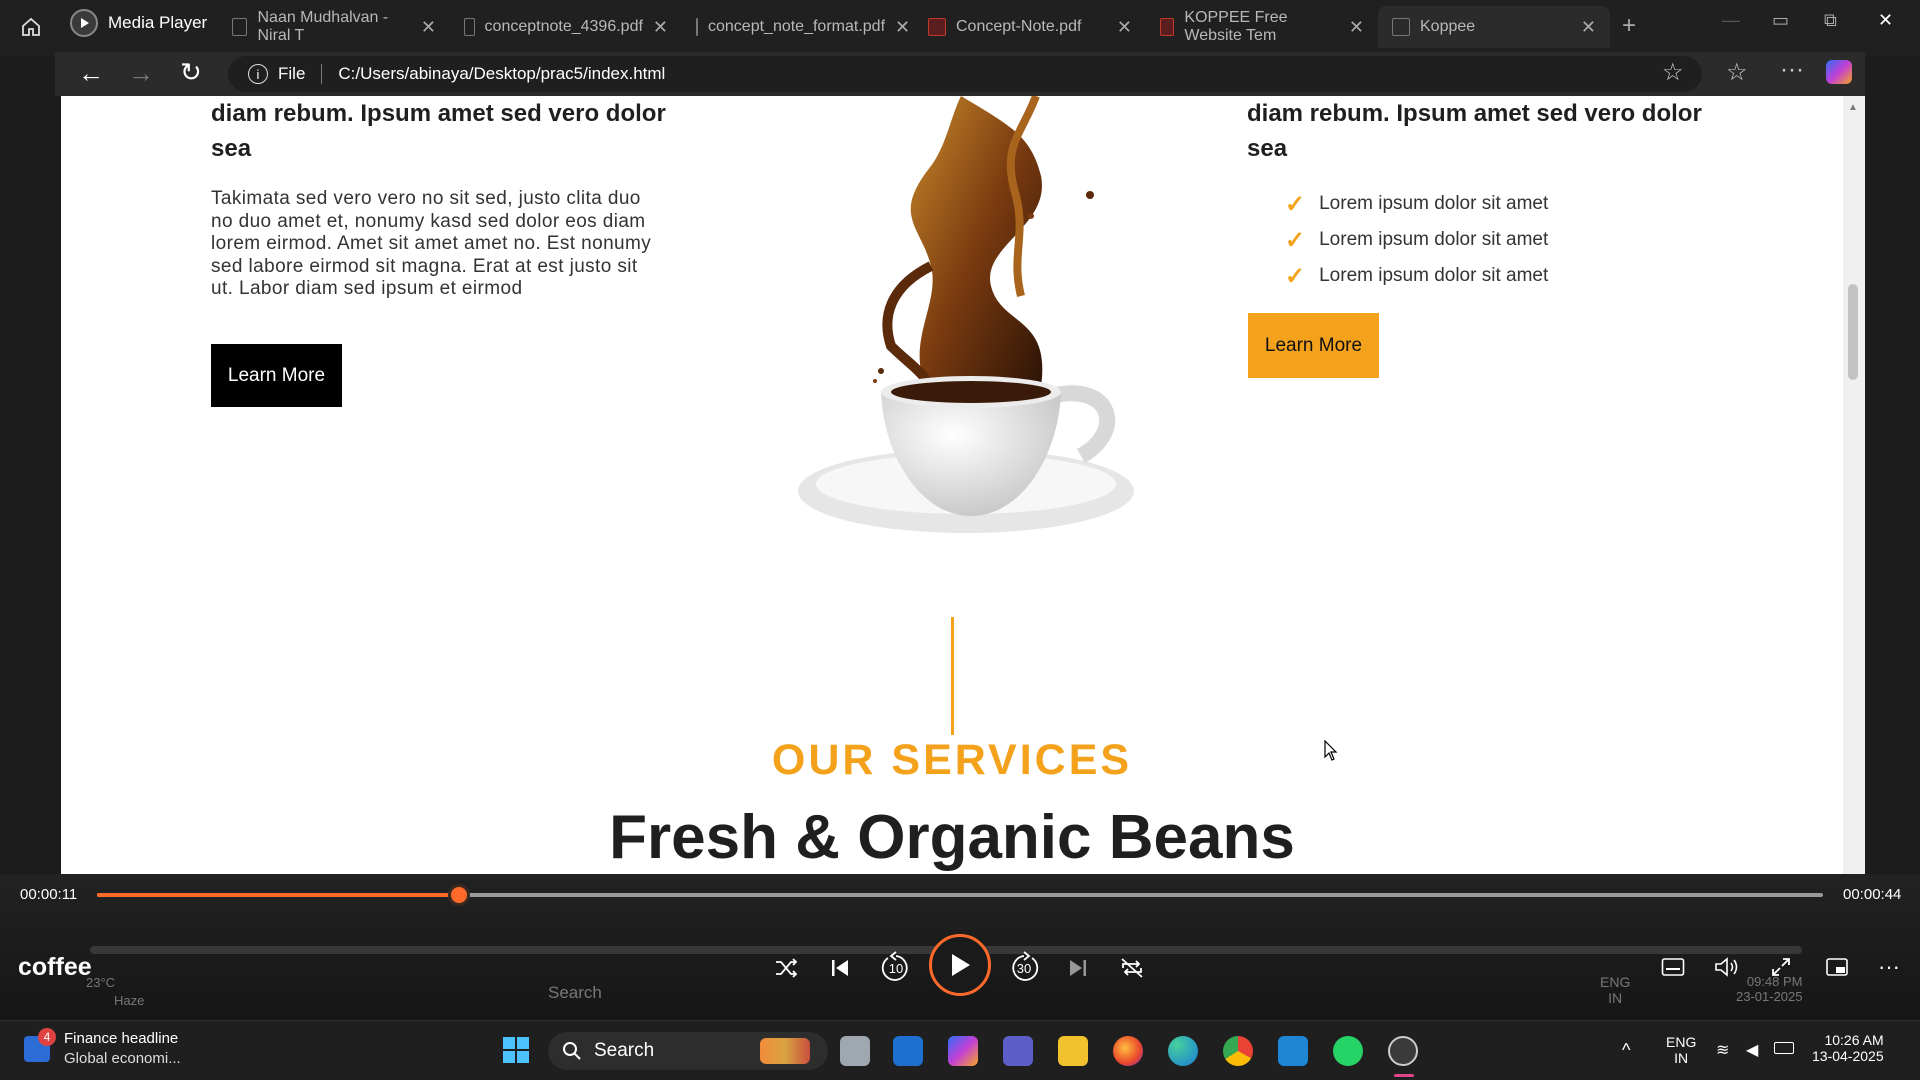 The image size is (1920, 1080). Describe the element at coordinates (1854, 509) in the screenshot. I see `page-scrollbar` at that location.